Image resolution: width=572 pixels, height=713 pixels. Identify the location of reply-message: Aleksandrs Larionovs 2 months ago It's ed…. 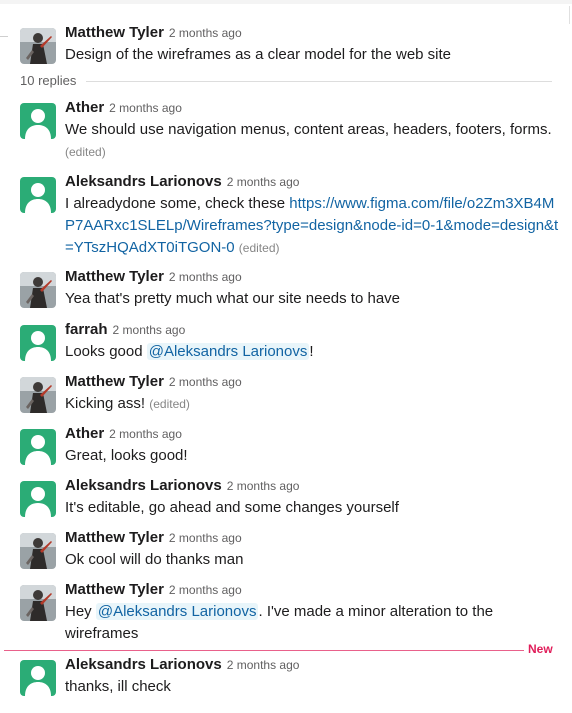
(291, 497).